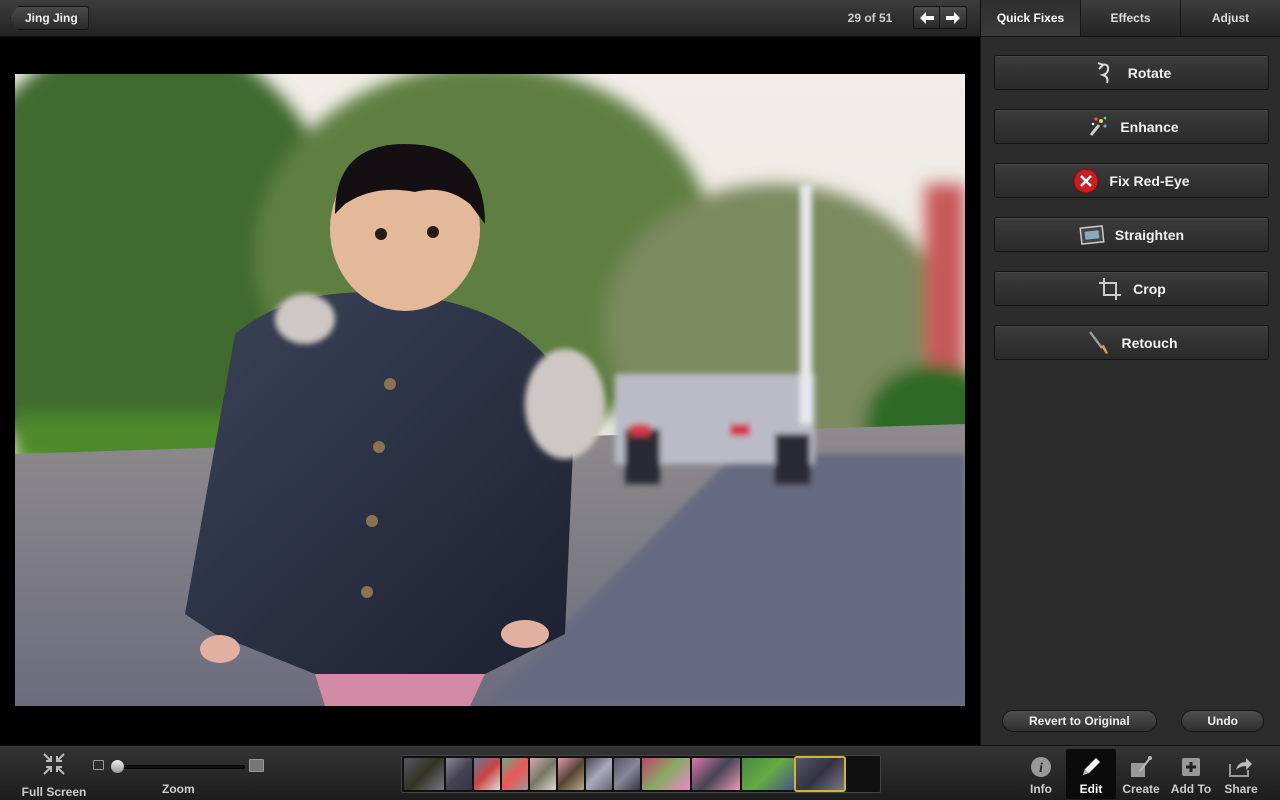  Describe the element at coordinates (1149, 72) in the screenshot. I see `rotate-label: Rotate` at that location.